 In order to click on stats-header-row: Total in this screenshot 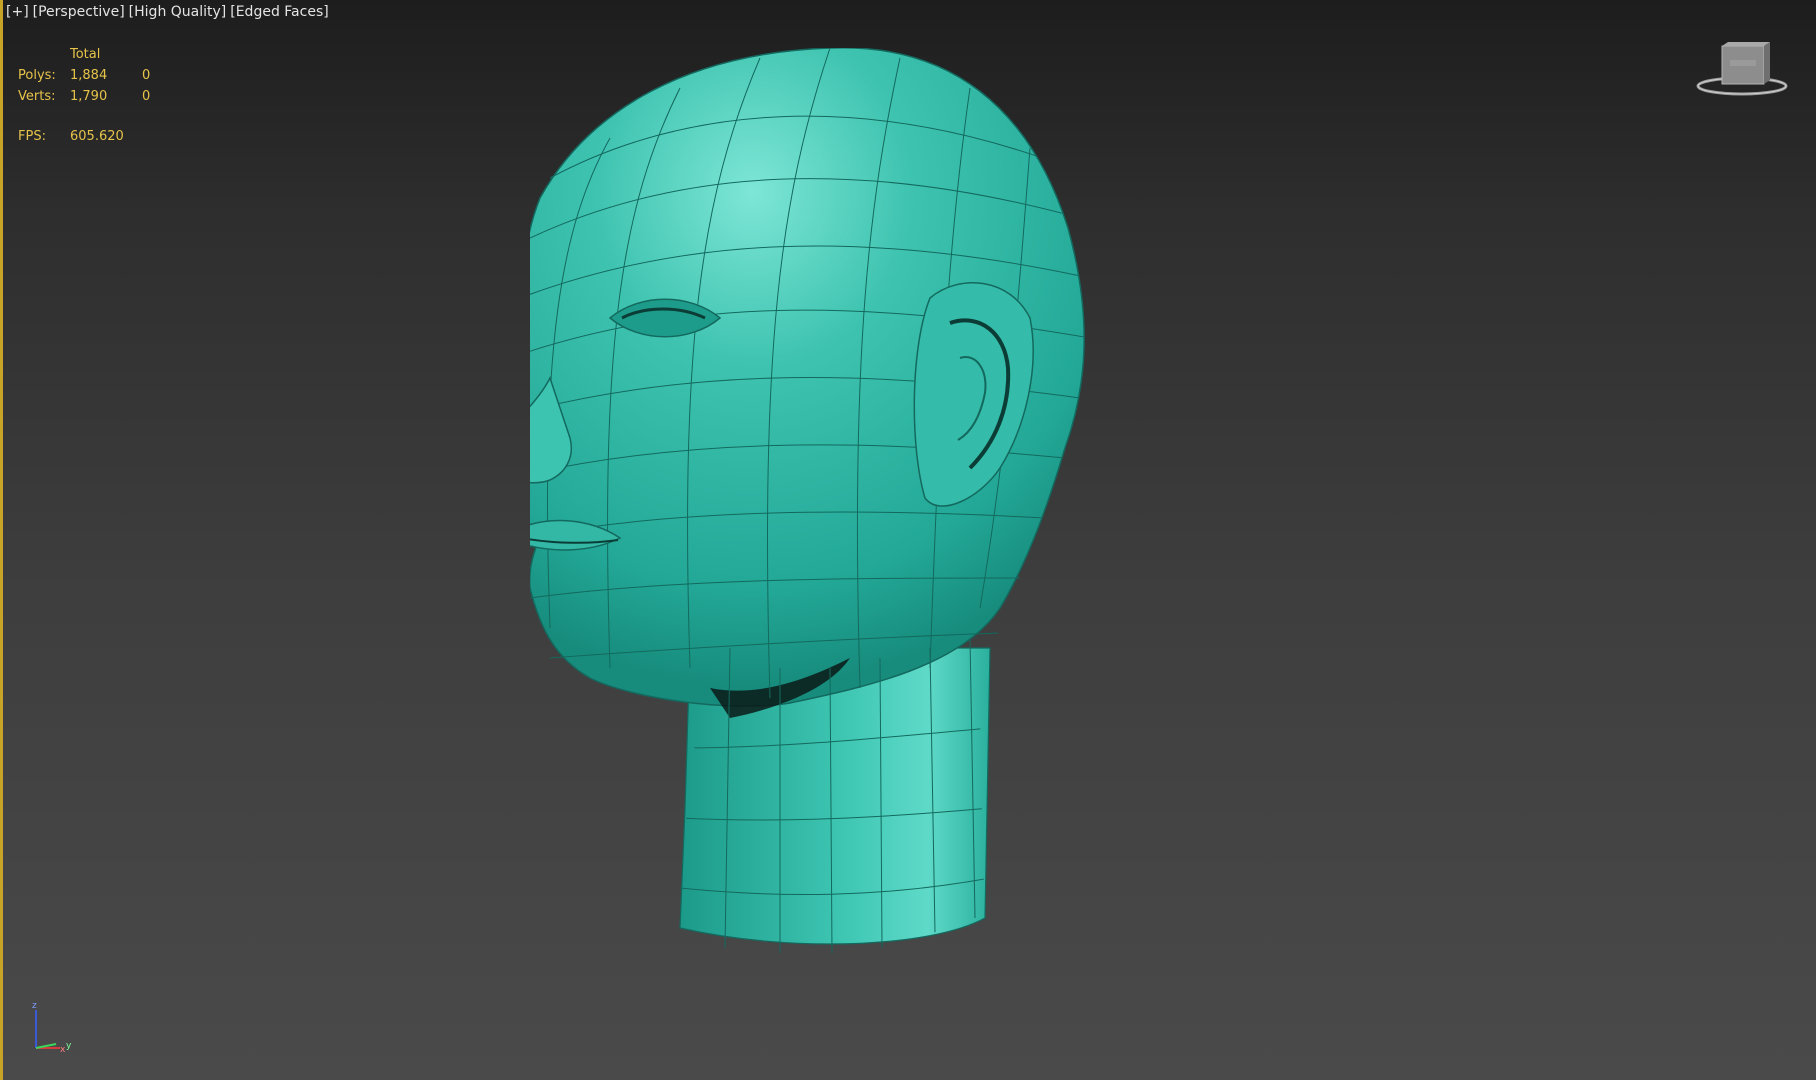, I will do `click(100, 54)`.